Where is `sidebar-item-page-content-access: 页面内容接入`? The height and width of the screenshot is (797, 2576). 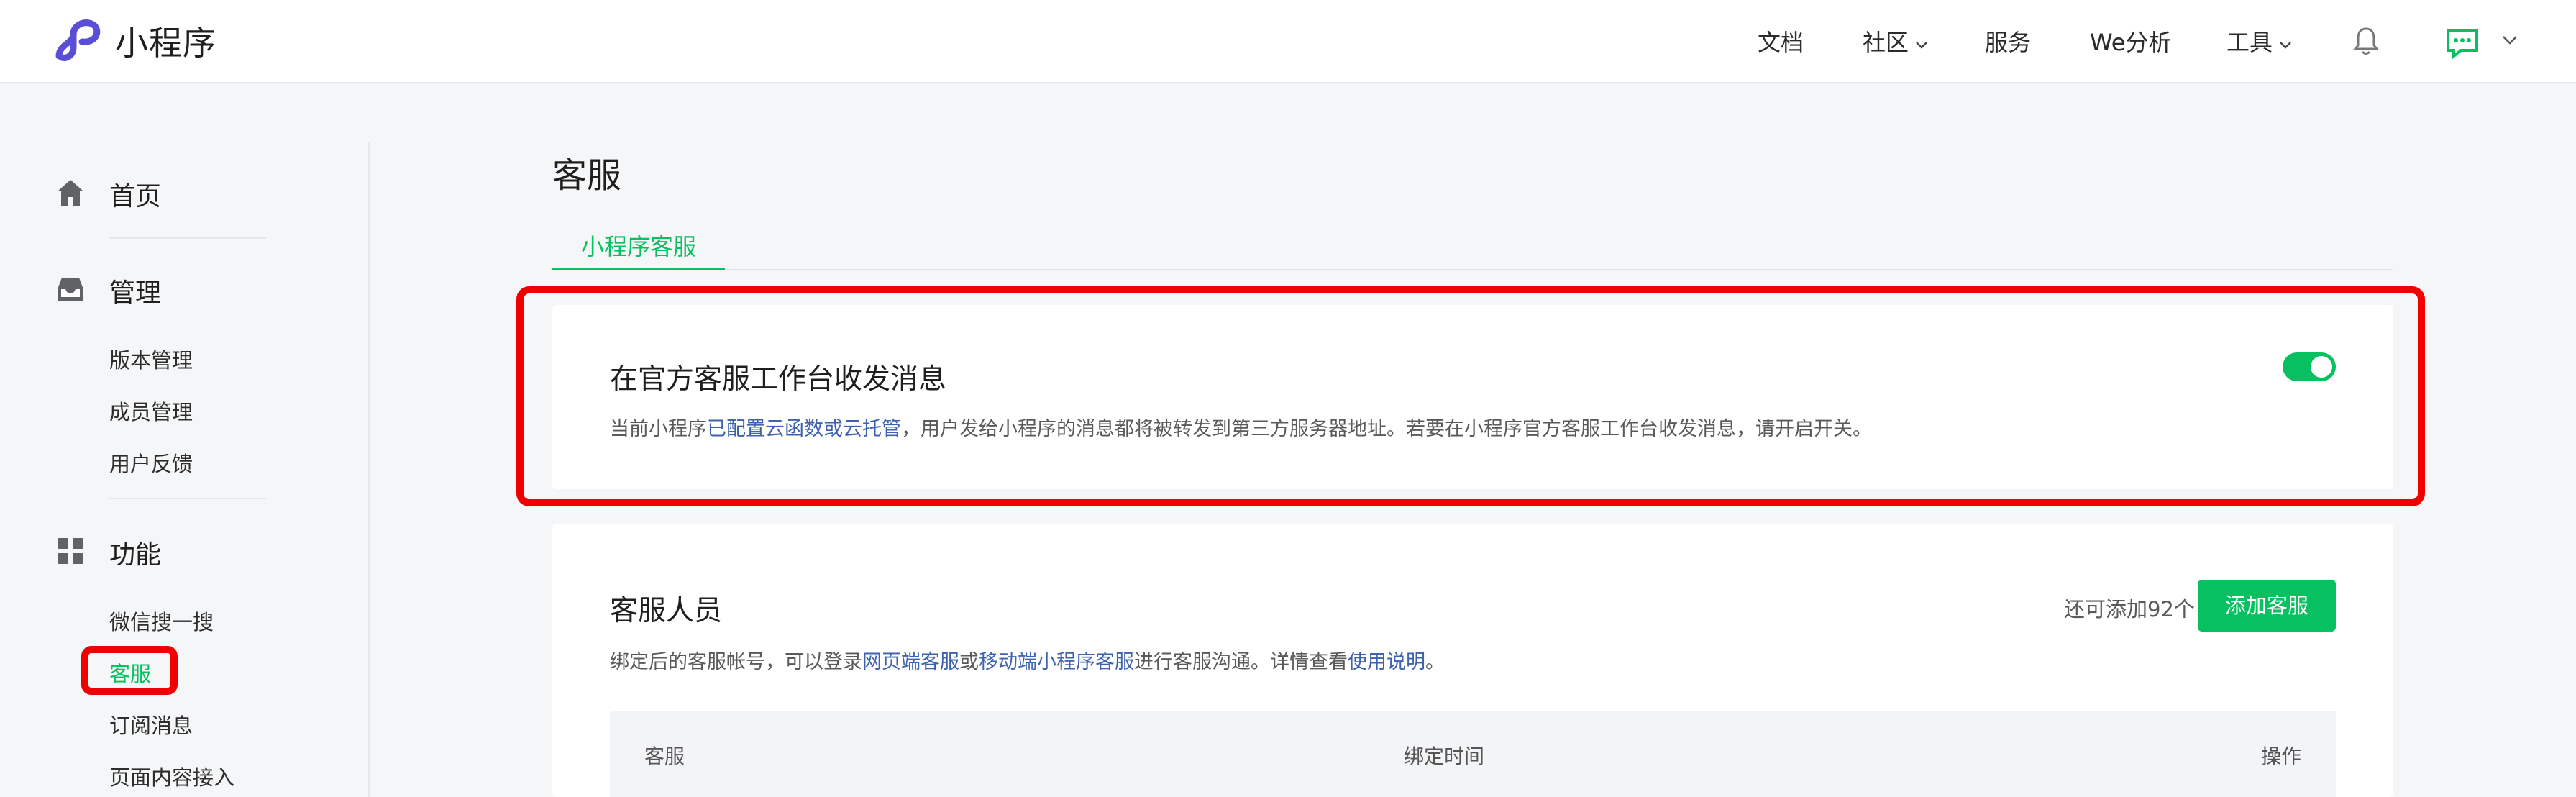 sidebar-item-page-content-access: 页面内容接入 is located at coordinates (171, 776).